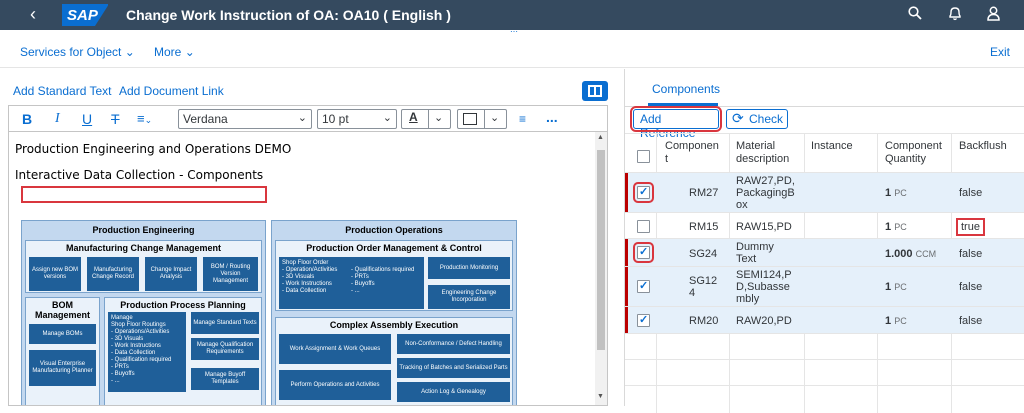  Describe the element at coordinates (77, 52) in the screenshot. I see `services-for-object-menu: Services for Object ⌄` at that location.